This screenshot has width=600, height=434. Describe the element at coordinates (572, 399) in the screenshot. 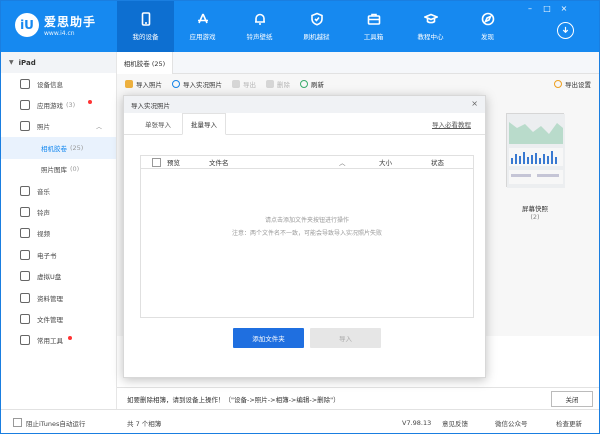

I see `close-button: 关闭` at that location.